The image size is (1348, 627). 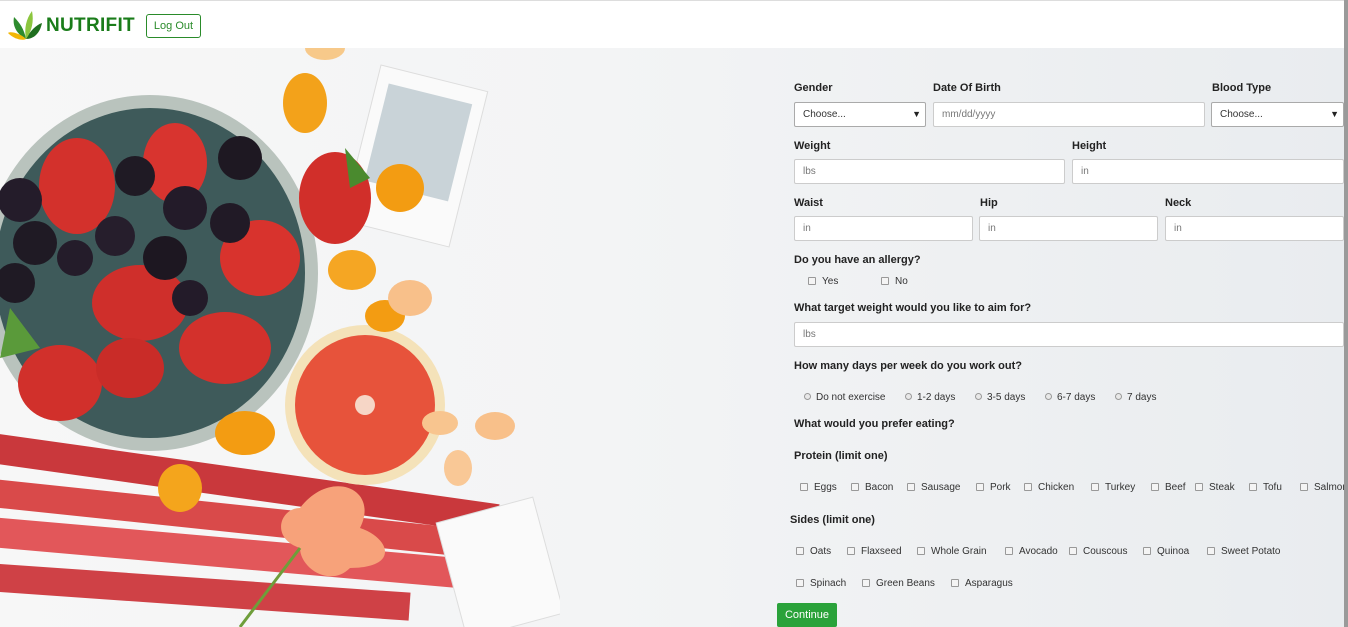 What do you see at coordinates (908, 366) in the screenshot?
I see `workout-question: How many days per week do you work out?` at bounding box center [908, 366].